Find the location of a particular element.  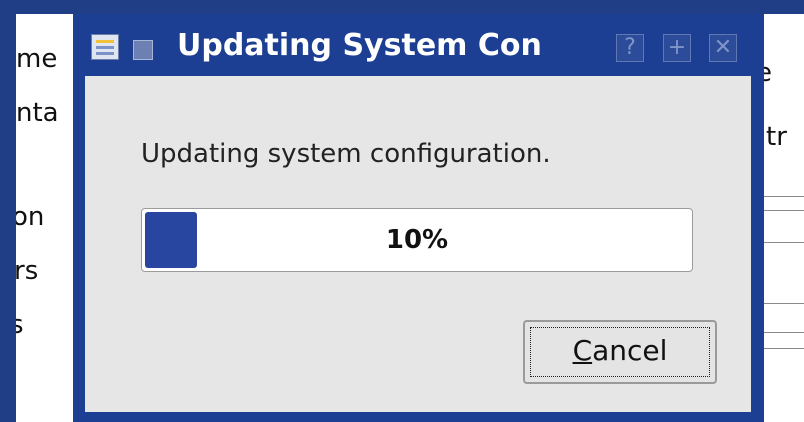

cancel-button-label: Cancel is located at coordinates (620, 352).